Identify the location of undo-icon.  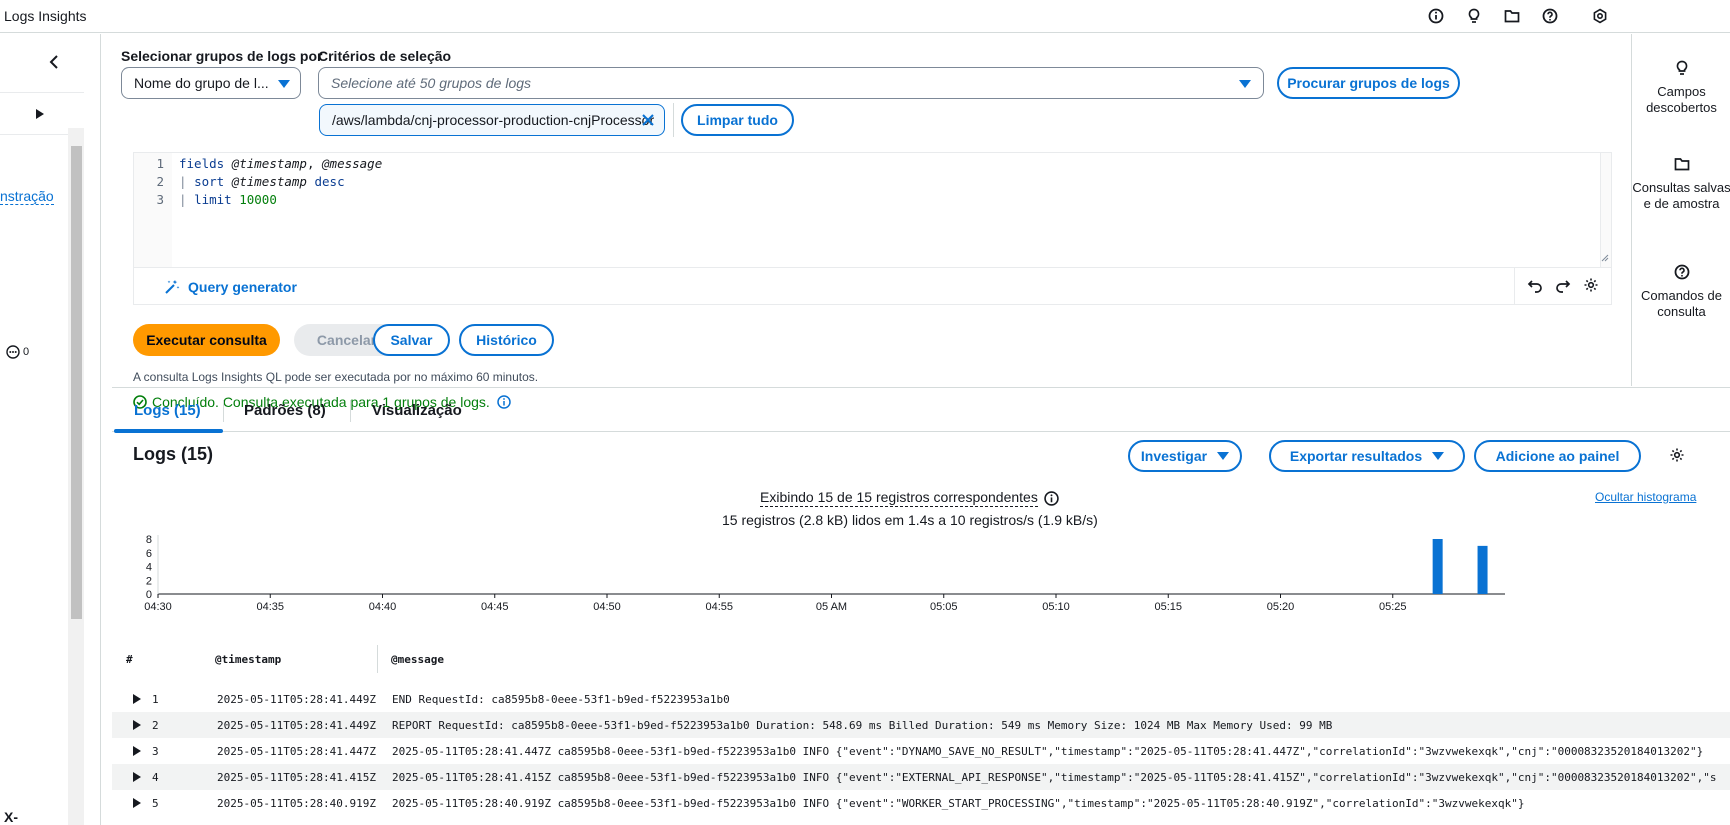
(1535, 286).